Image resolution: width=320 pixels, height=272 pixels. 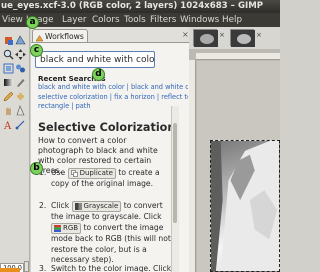 What do you see at coordinates (106, 20) in the screenshot?
I see `menu-colors: Colors` at bounding box center [106, 20].